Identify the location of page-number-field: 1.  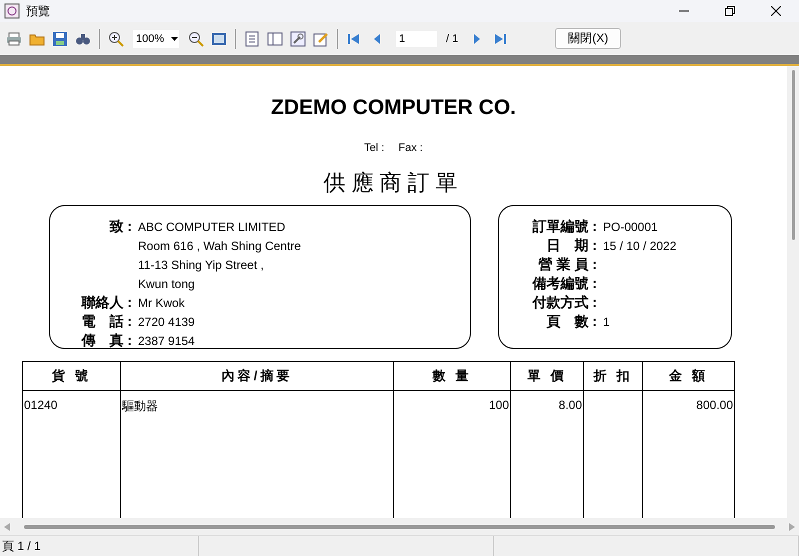
(416, 38).